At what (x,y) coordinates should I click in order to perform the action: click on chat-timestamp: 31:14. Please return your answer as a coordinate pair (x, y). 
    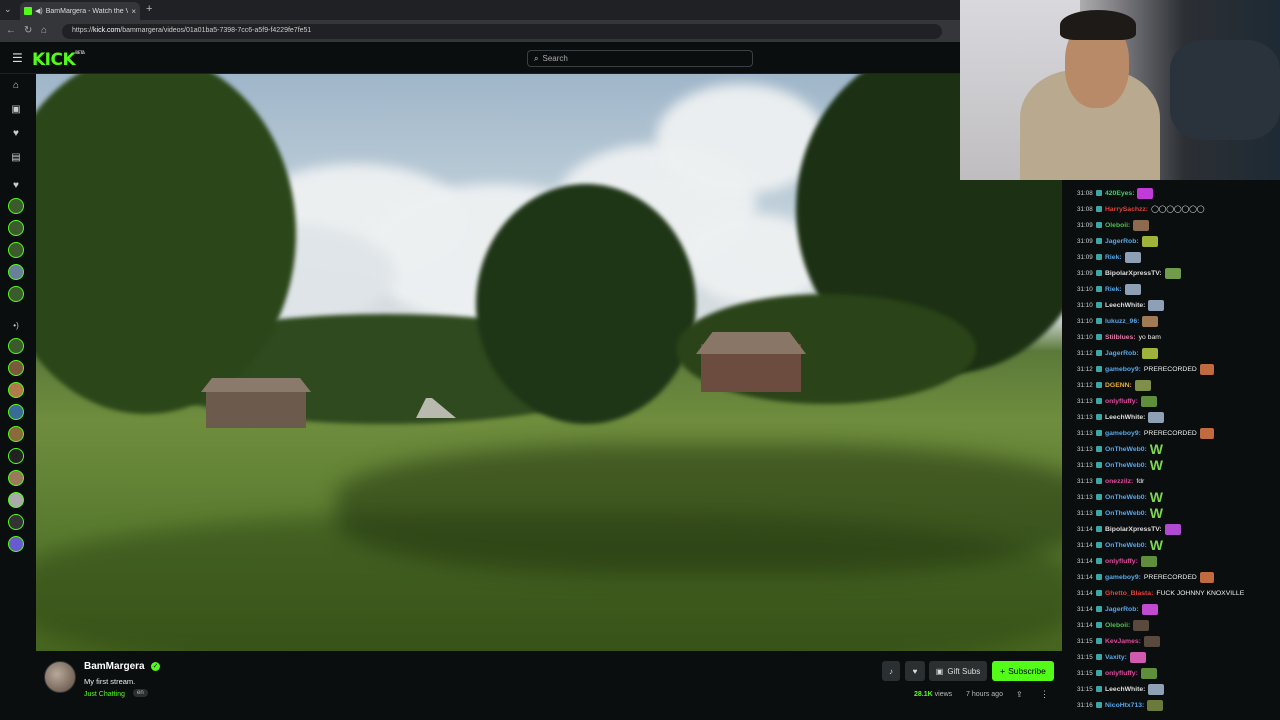
    Looking at the image, I should click on (1085, 529).